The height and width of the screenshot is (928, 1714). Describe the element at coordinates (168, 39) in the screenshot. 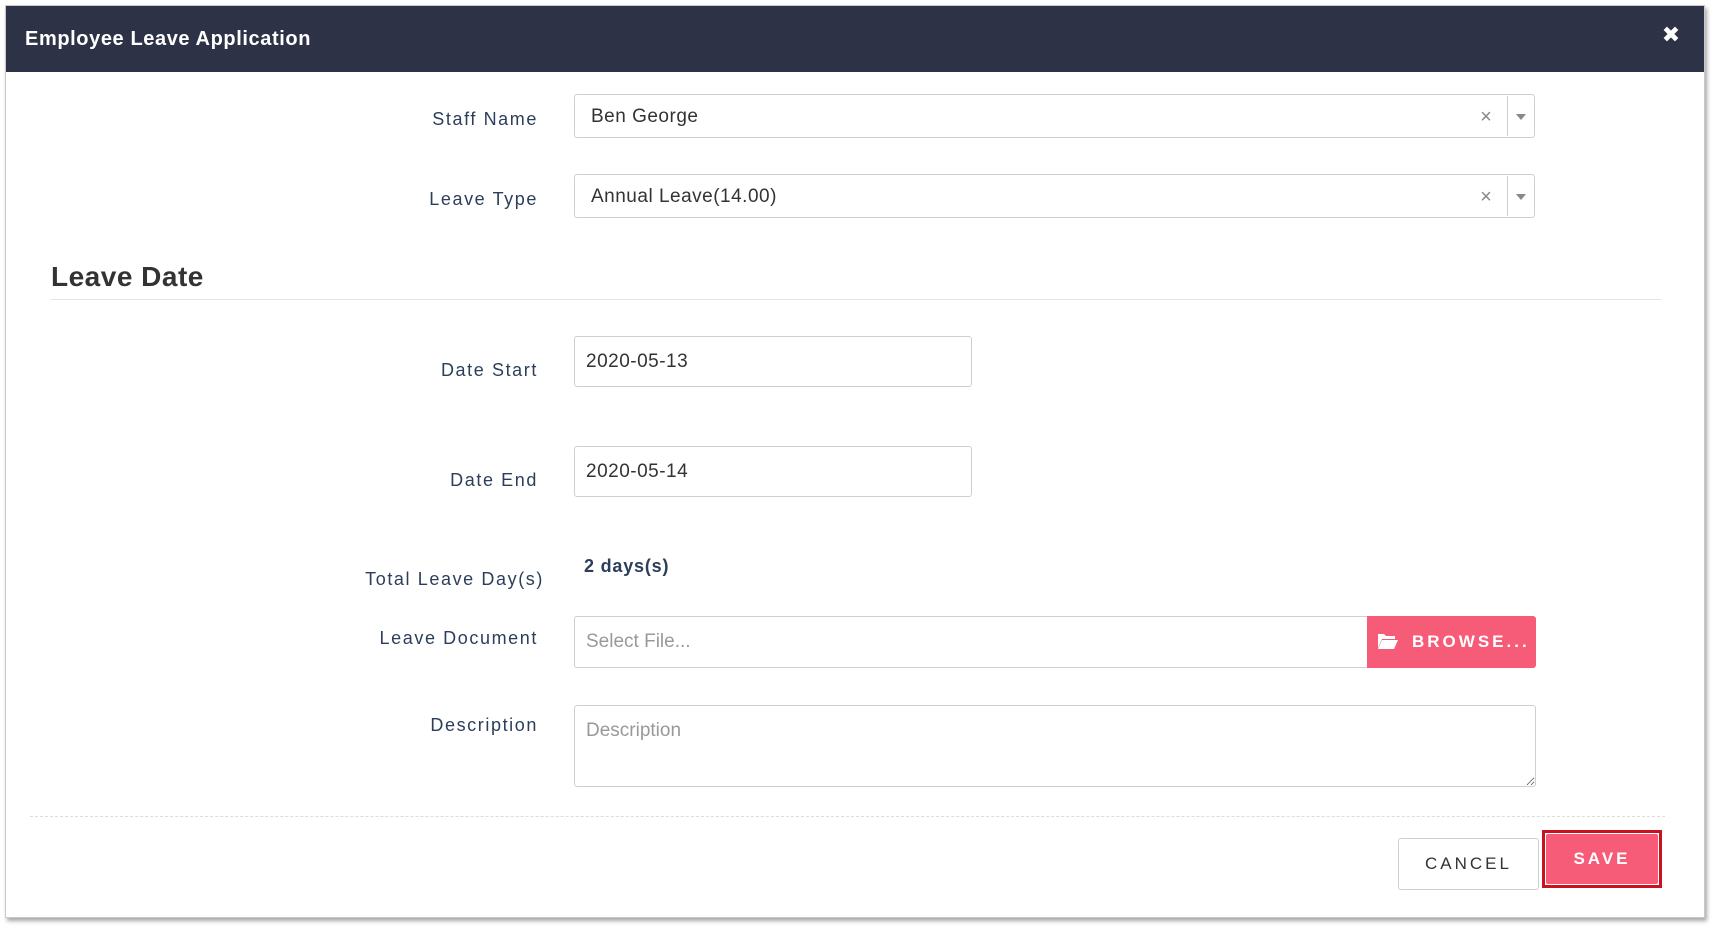

I see `dialog-title: Employee Leave Application` at that location.